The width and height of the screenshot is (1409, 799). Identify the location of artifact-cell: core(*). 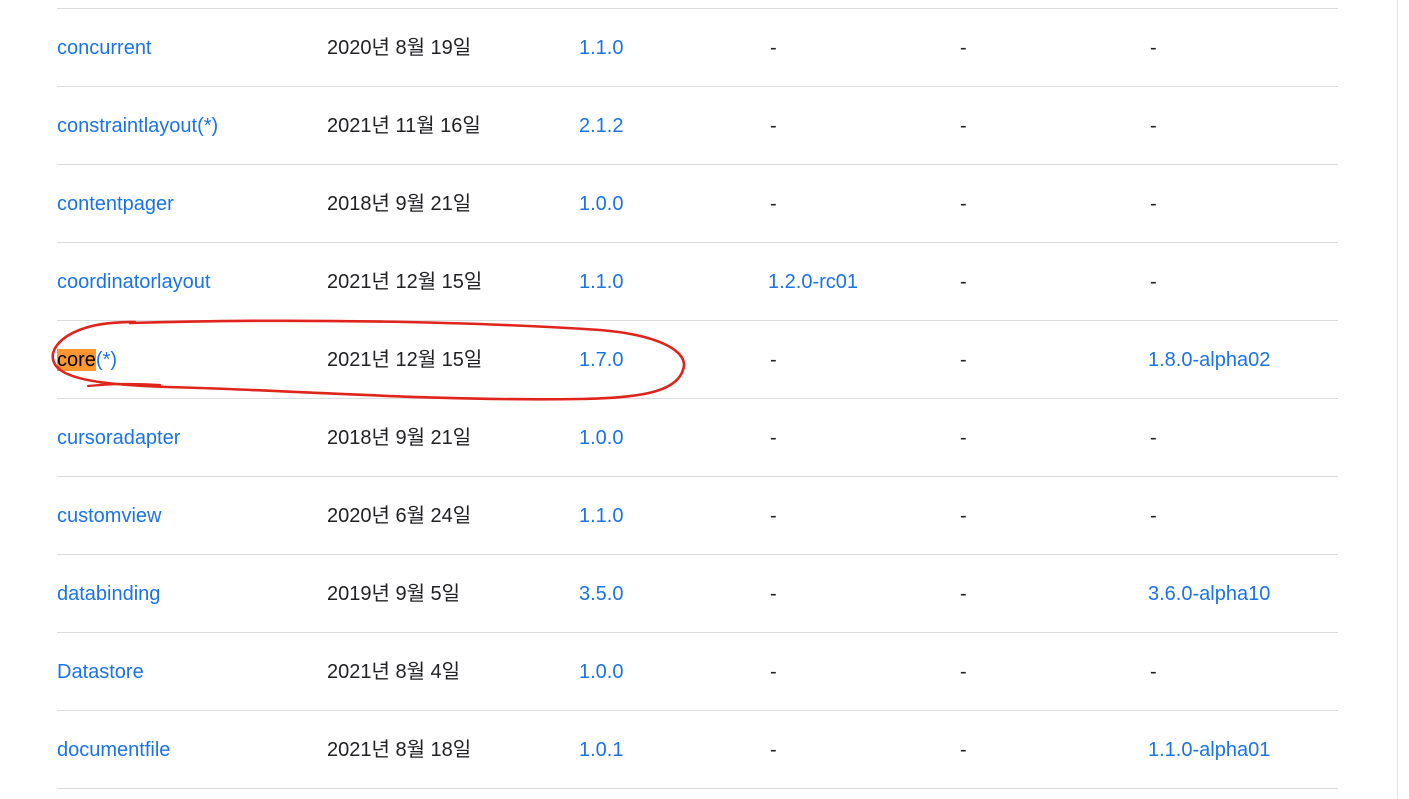
(192, 359).